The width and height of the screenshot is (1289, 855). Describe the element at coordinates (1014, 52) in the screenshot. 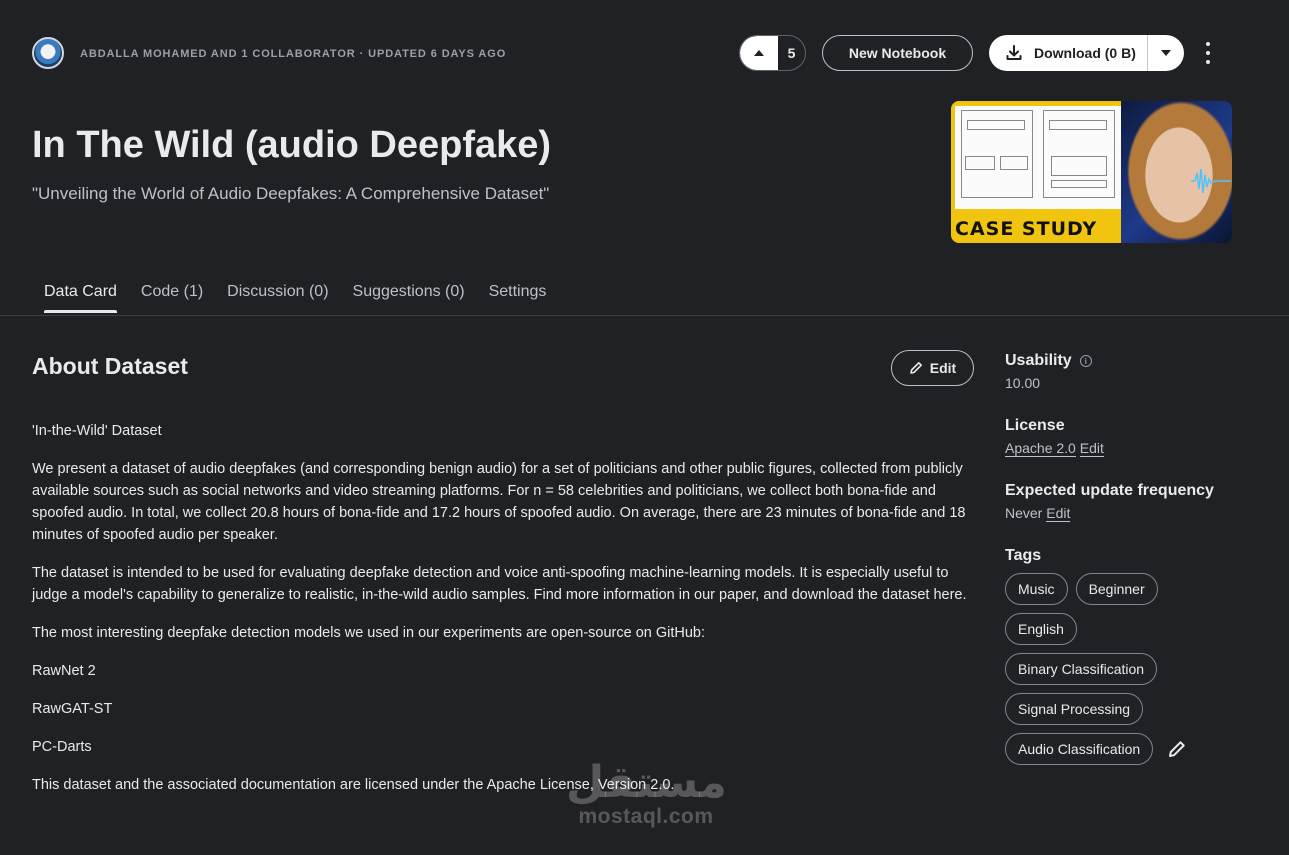

I see `download-icon` at that location.